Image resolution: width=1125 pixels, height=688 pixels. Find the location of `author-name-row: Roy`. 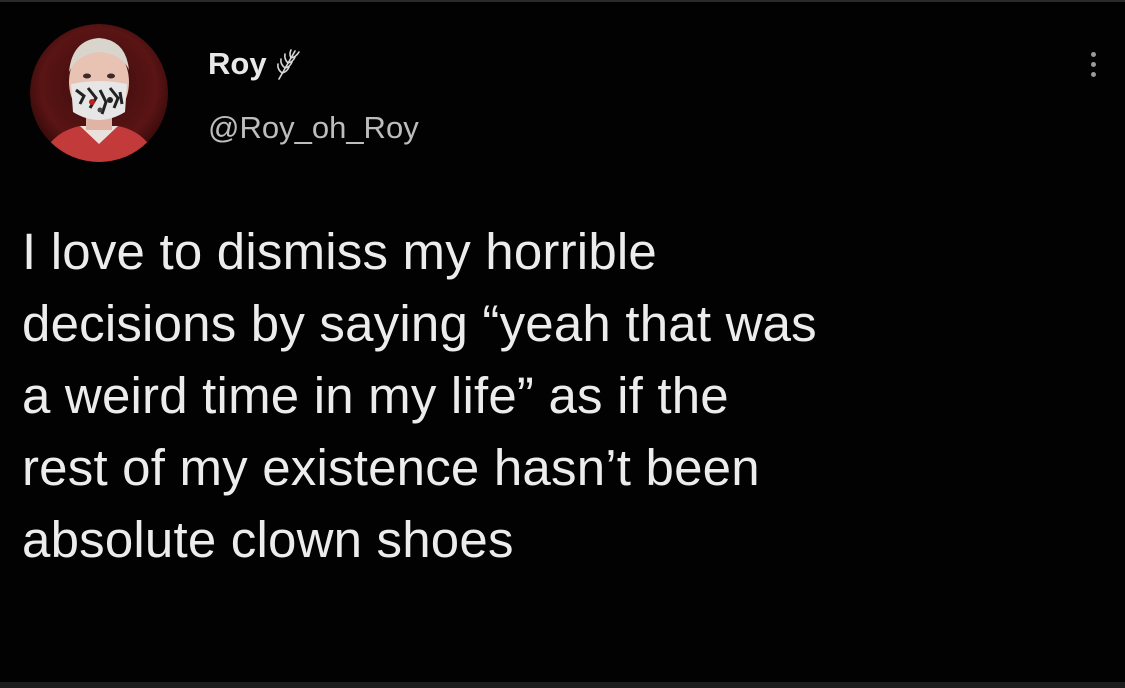

author-name-row: Roy is located at coordinates (255, 64).